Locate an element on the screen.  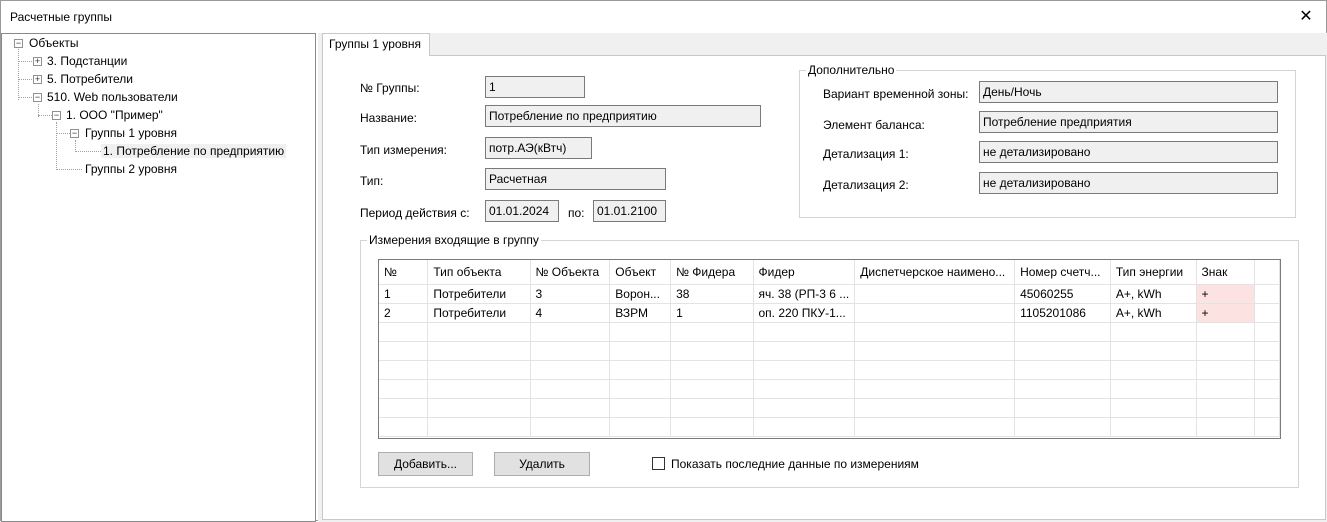
tree-node-company: 1. ООО "Пример" is located at coordinates (114, 115).